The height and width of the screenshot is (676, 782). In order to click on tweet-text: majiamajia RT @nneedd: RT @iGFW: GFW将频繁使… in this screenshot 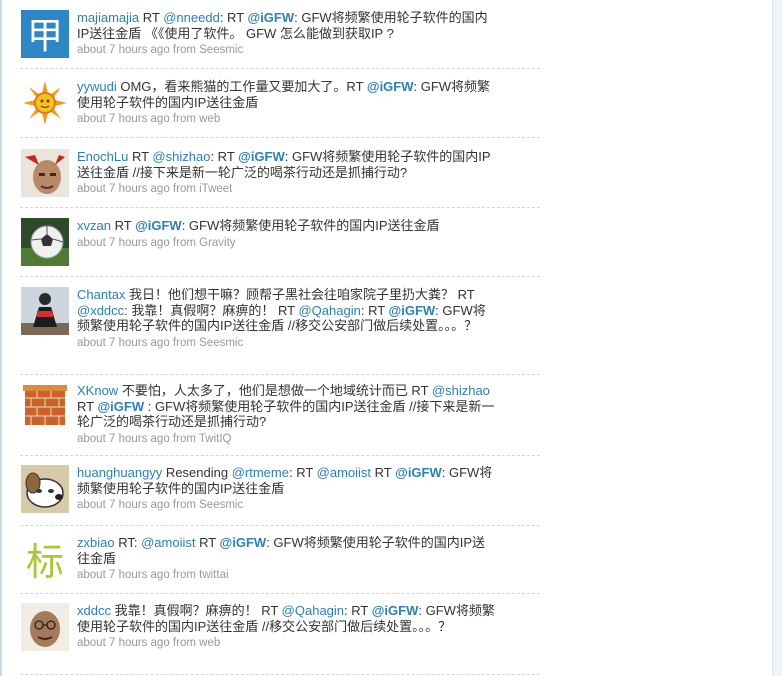, I will do `click(287, 25)`.